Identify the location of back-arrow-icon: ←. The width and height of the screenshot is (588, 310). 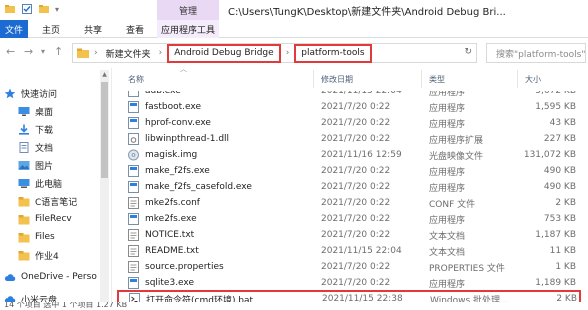
(10, 51).